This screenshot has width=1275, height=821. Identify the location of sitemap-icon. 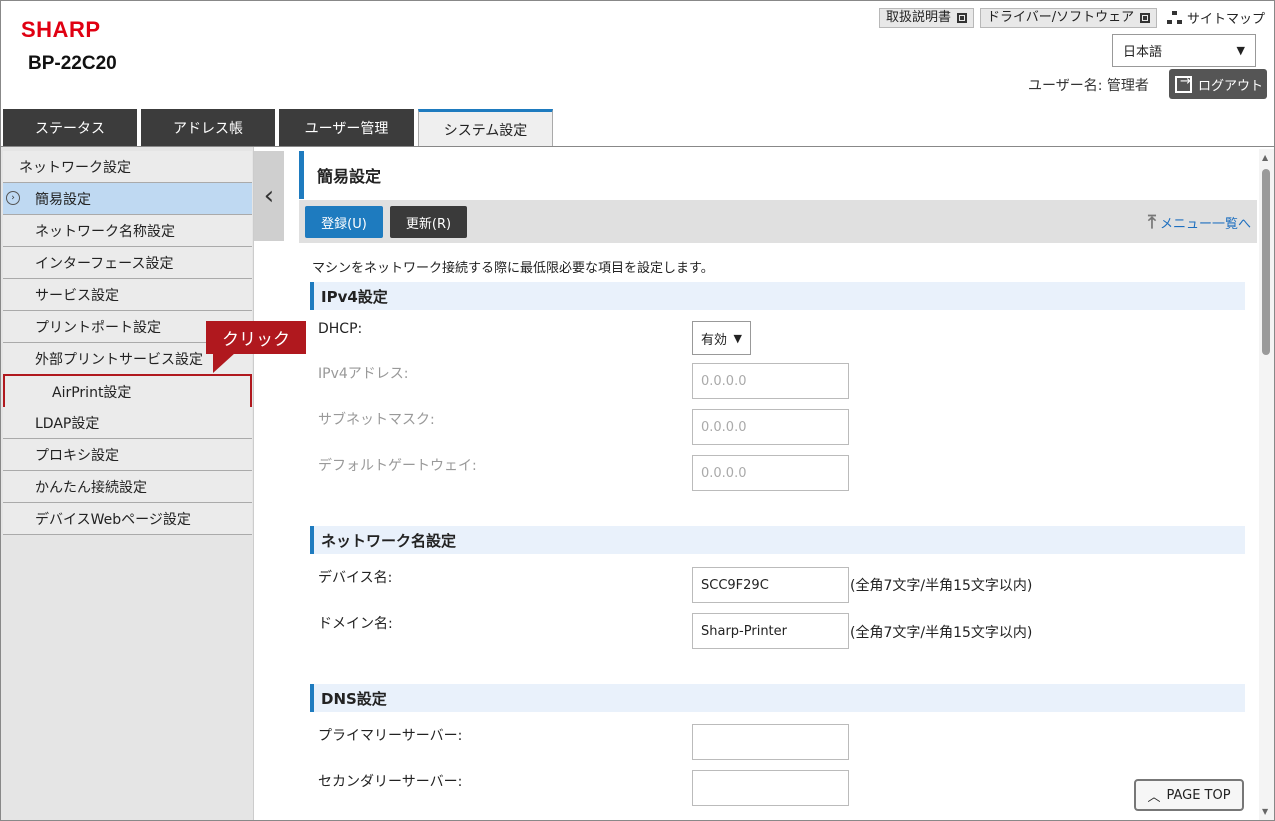
(1175, 17).